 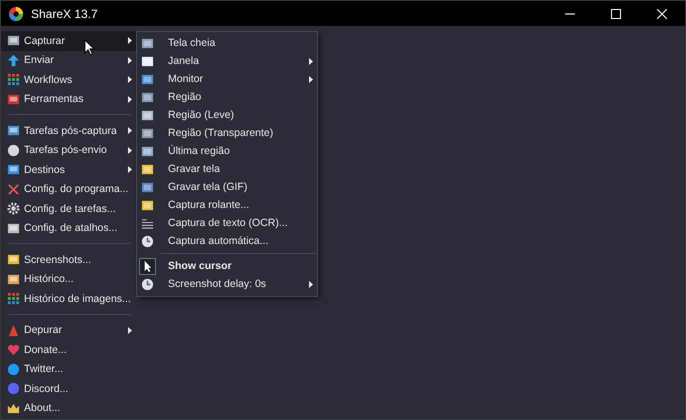 I want to click on submenu-item: Região (Leve), so click(x=227, y=115).